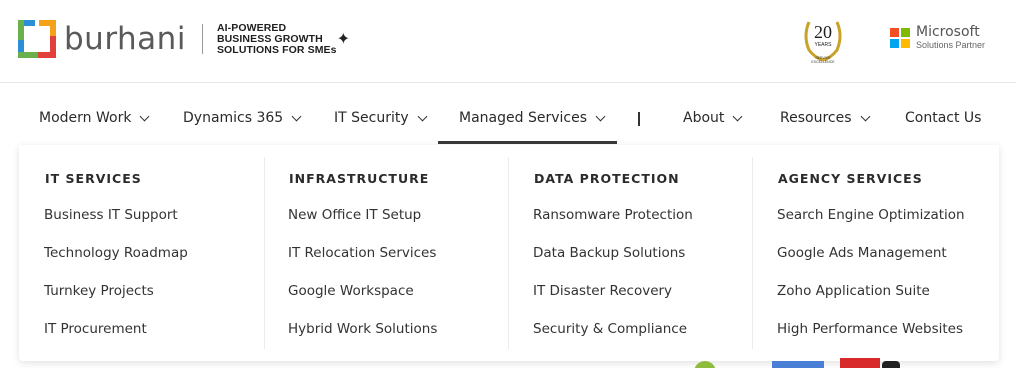 Image resolution: width=1016 pixels, height=368 pixels. What do you see at coordinates (602, 291) in the screenshot?
I see `menu-link: IT Disaster Recovery` at bounding box center [602, 291].